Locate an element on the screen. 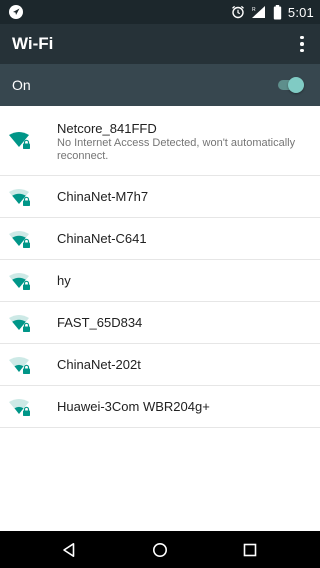 Image resolution: width=320 pixels, height=568 pixels. home-button is located at coordinates (160, 549).